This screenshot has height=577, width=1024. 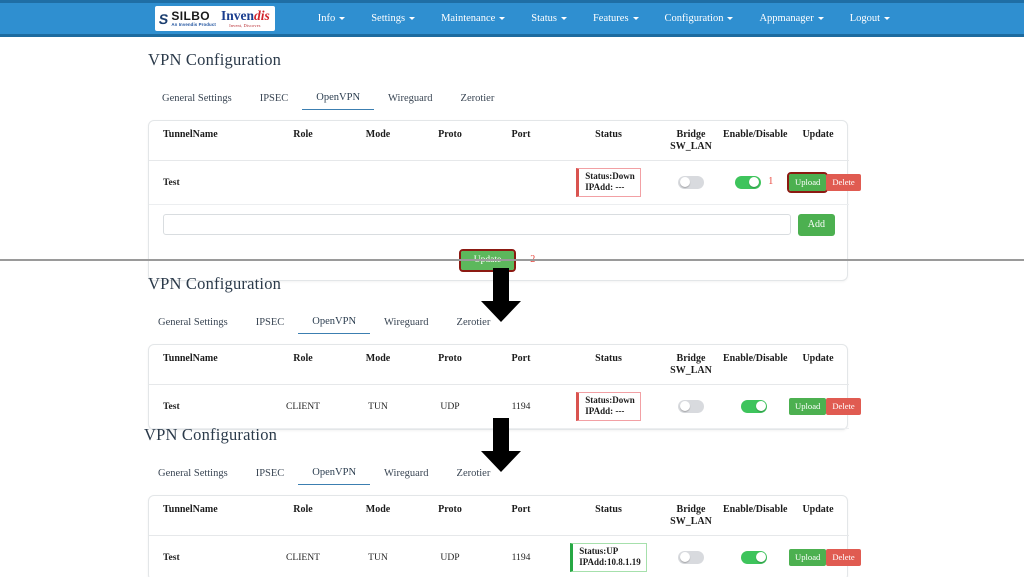 What do you see at coordinates (261, 15) in the screenshot?
I see `invendis-wordmark-part2: dis` at bounding box center [261, 15].